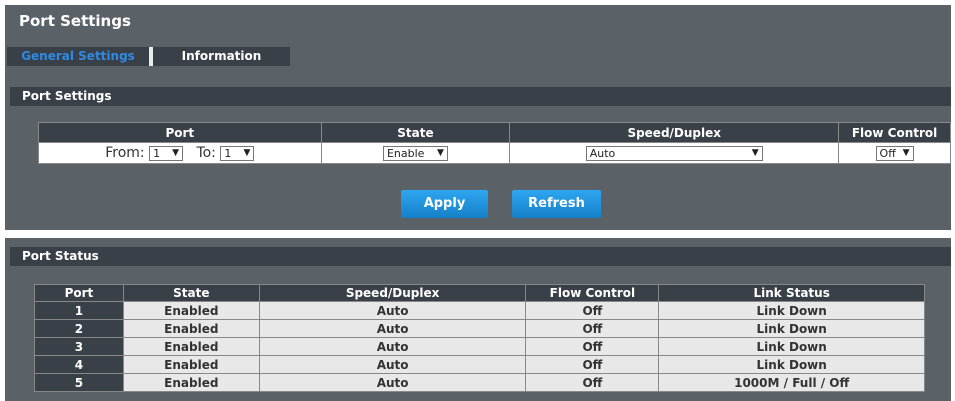 The height and width of the screenshot is (401, 955). What do you see at coordinates (480, 96) in the screenshot?
I see `port-settings-section-header: Port Settings` at bounding box center [480, 96].